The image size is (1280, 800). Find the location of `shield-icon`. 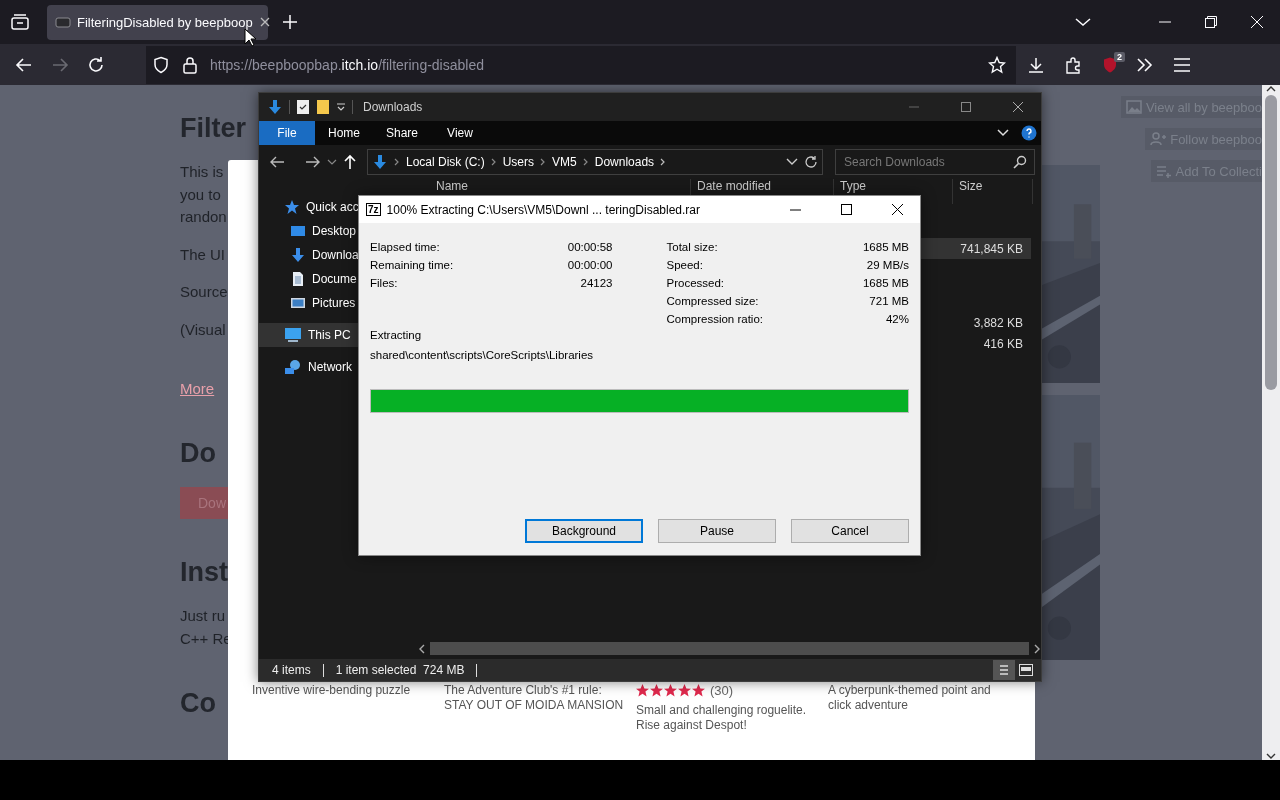

shield-icon is located at coordinates (161, 64).